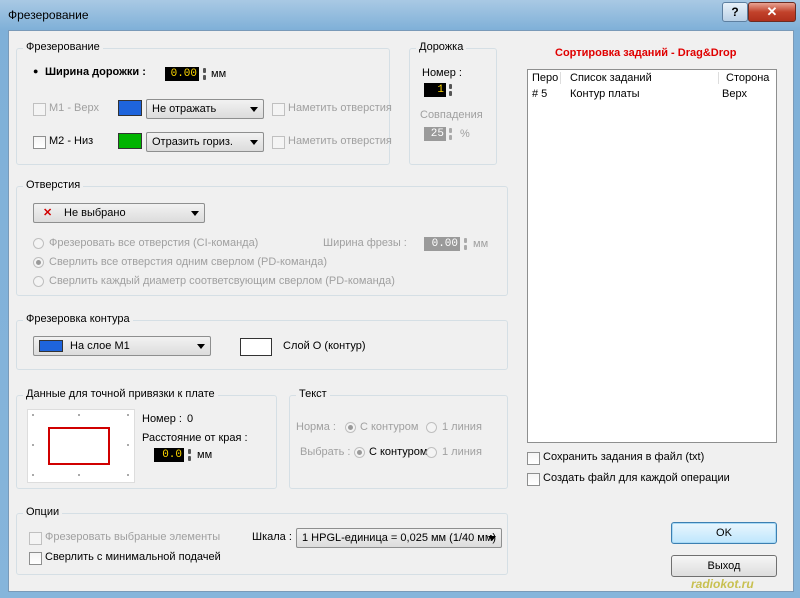 The image size is (800, 598). What do you see at coordinates (278, 109) in the screenshot?
I see `m1-mark-holes-checkbox` at bounding box center [278, 109].